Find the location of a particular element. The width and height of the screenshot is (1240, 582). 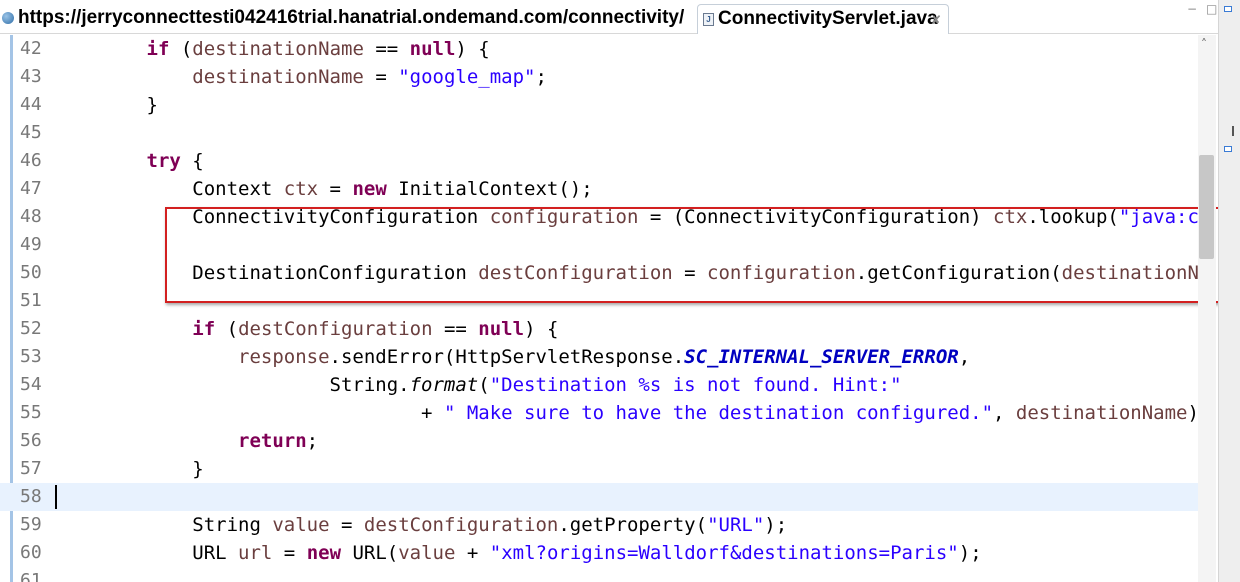

code-line: 43 destinationName = "google_map"; is located at coordinates (599, 77).